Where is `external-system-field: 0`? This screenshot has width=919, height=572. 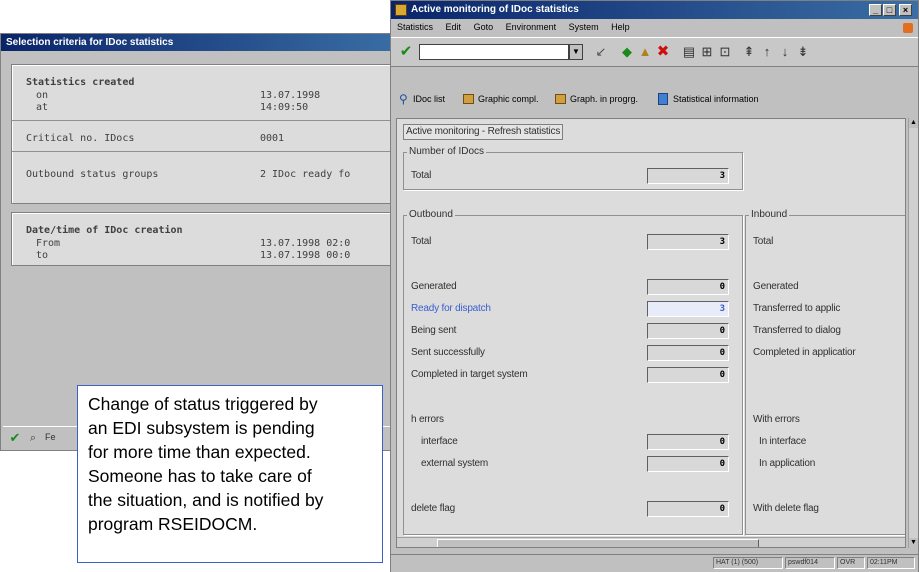
external-system-field: 0 is located at coordinates (688, 464).